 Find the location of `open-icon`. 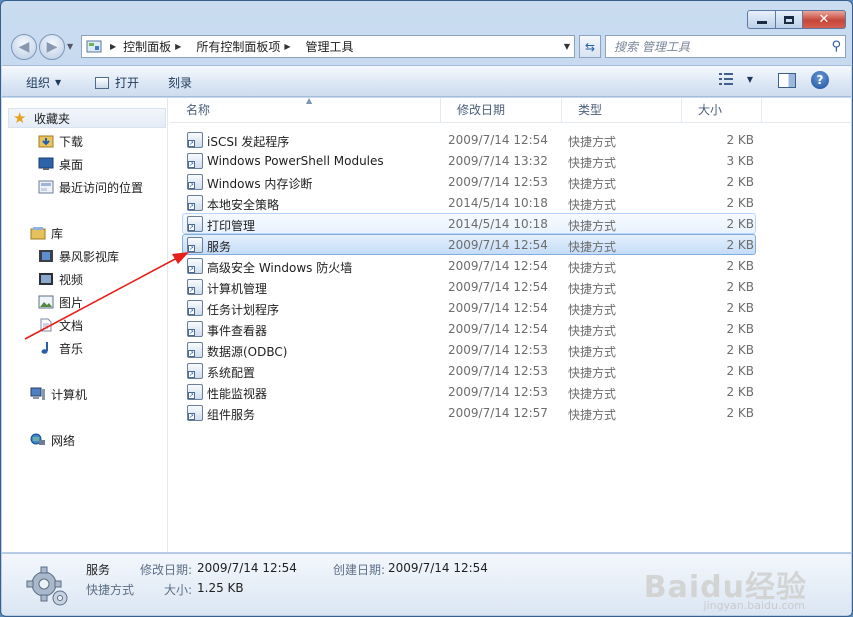

open-icon is located at coordinates (102, 82).